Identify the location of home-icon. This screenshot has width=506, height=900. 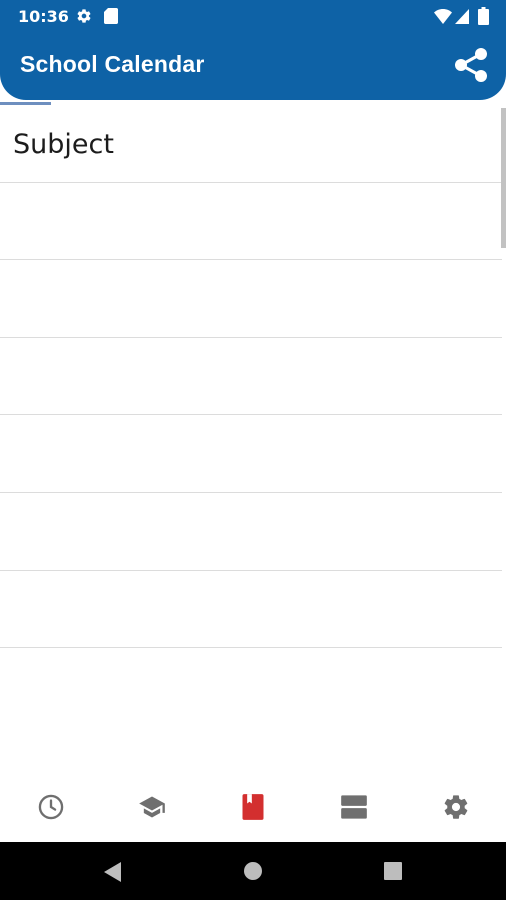
(253, 871).